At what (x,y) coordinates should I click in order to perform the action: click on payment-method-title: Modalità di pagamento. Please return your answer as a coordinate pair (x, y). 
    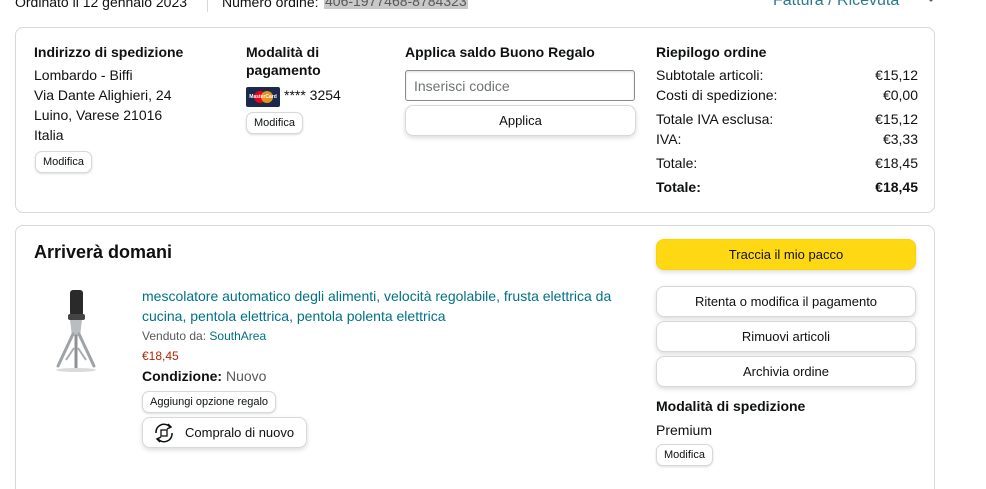
    Looking at the image, I should click on (283, 61).